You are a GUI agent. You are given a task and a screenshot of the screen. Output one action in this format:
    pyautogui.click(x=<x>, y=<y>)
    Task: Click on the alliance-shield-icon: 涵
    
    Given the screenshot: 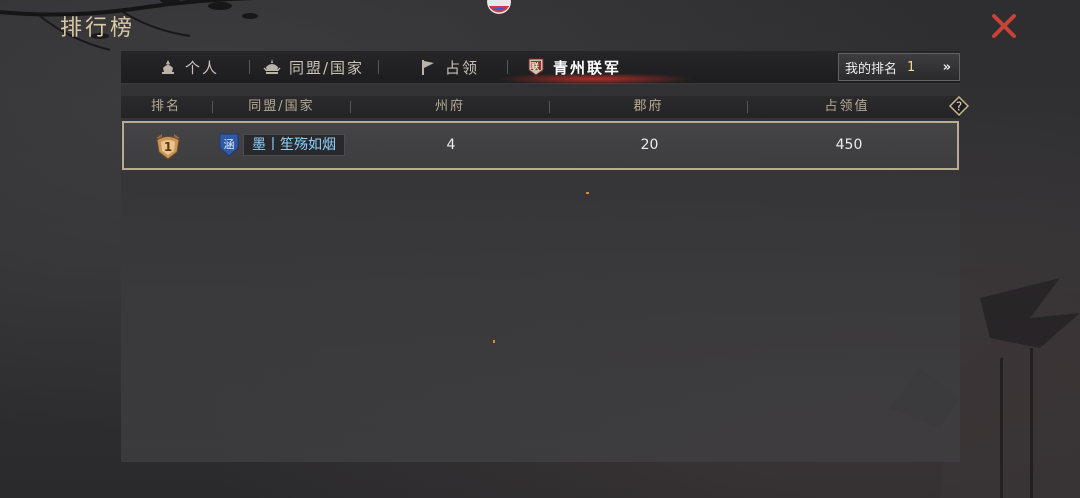 What is the action you would take?
    pyautogui.click(x=229, y=145)
    